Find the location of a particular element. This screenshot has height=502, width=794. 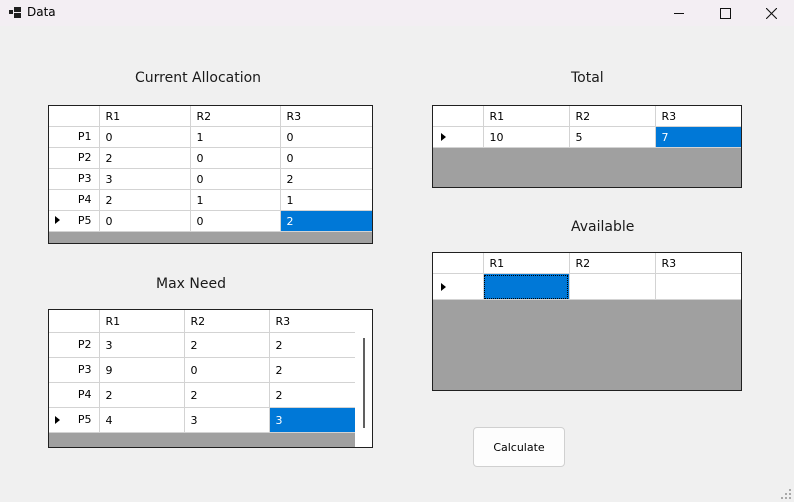

available-label: Available is located at coordinates (603, 227).